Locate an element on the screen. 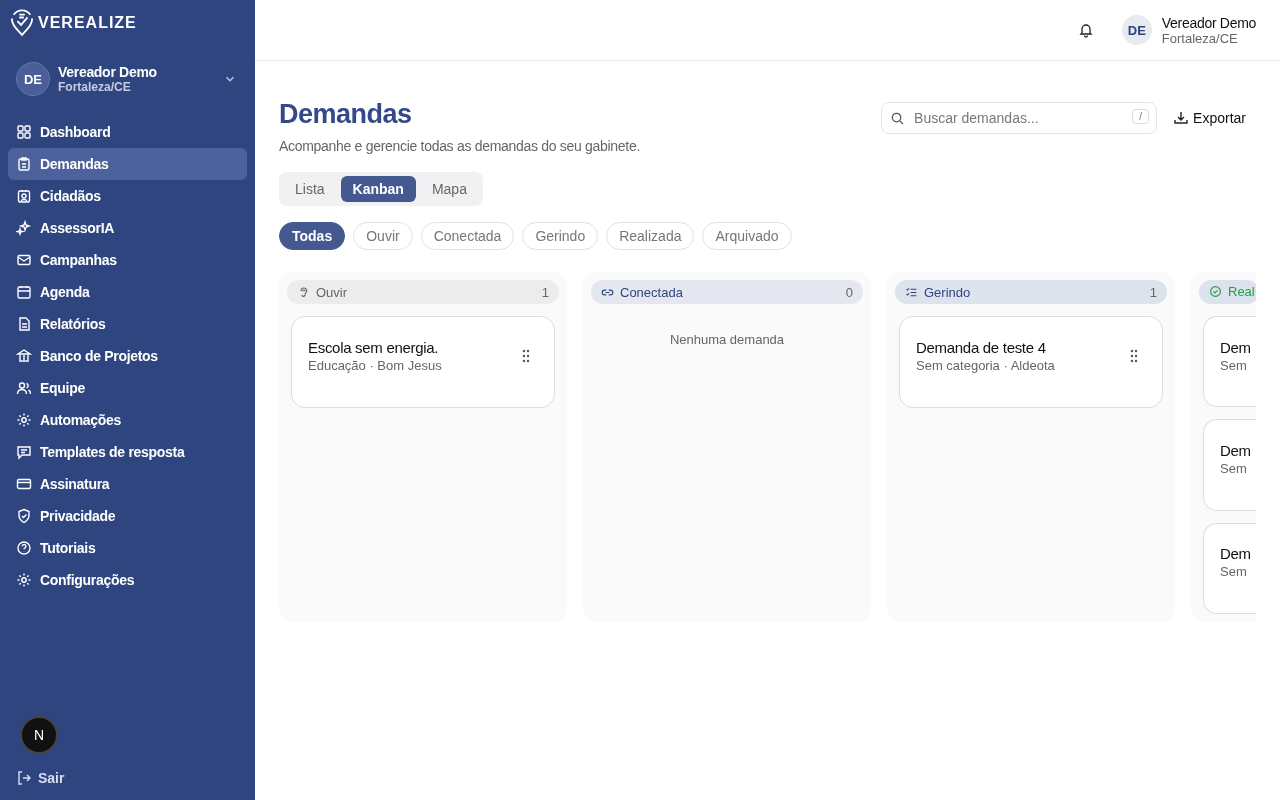  column-count: 0 is located at coordinates (849, 292).